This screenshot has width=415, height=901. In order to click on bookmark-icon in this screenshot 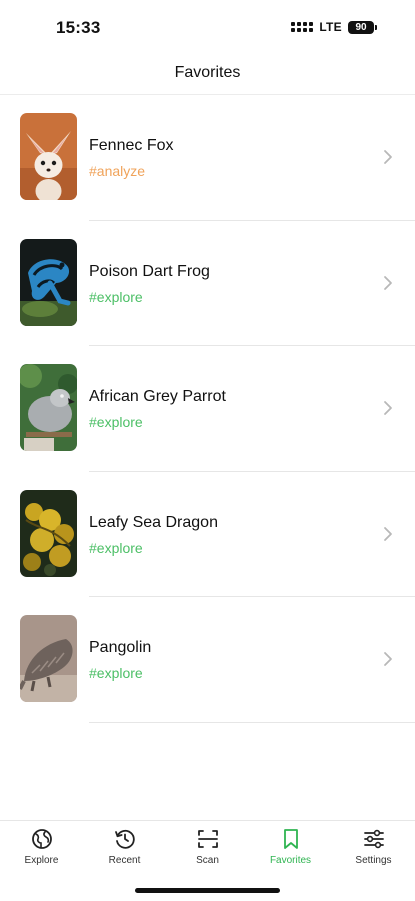, I will do `click(290, 839)`.